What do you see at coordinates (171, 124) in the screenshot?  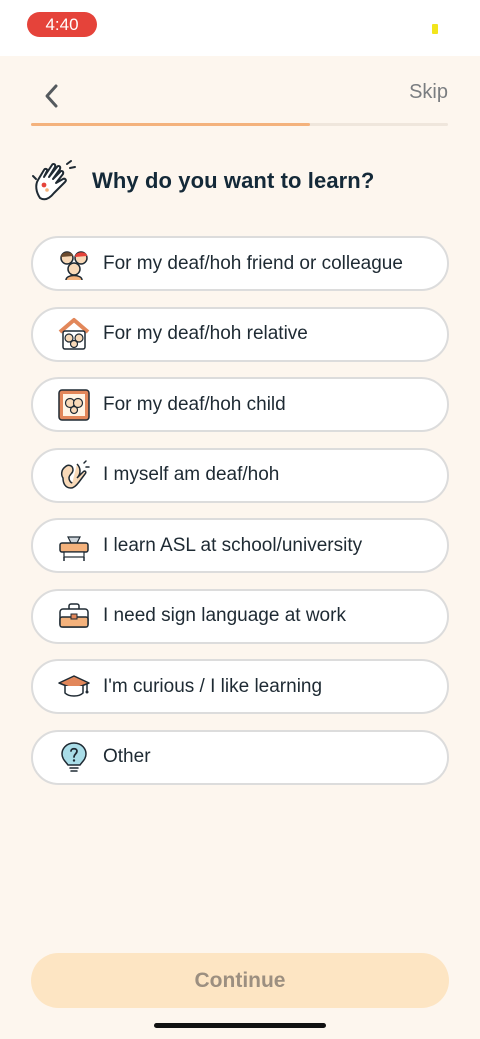 I see `progress-fill` at bounding box center [171, 124].